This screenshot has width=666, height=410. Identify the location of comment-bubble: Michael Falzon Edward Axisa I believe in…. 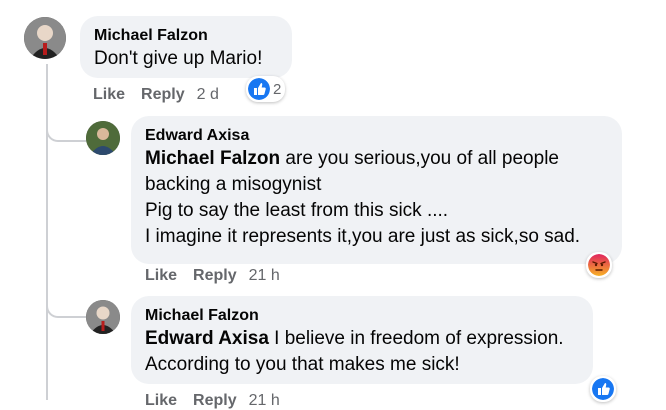
(362, 340).